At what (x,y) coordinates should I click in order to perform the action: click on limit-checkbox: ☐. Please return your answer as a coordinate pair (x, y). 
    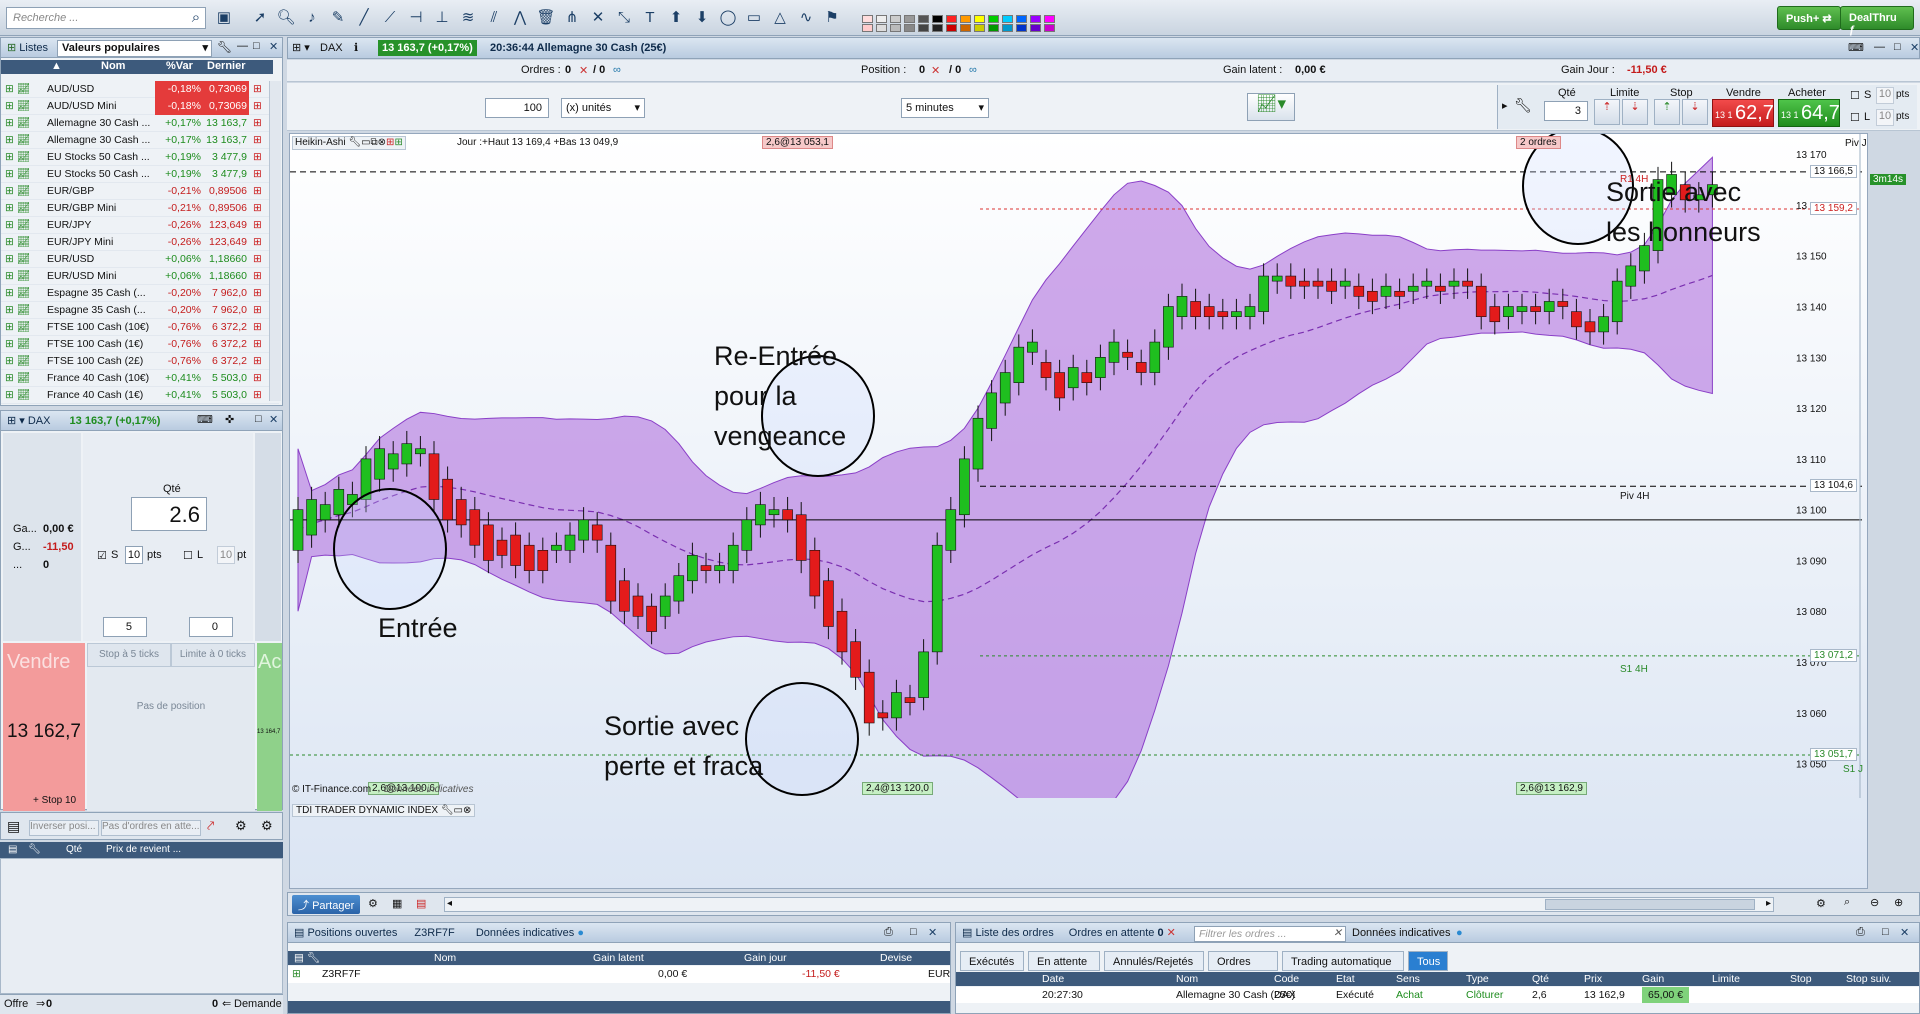
    Looking at the image, I should click on (188, 555).